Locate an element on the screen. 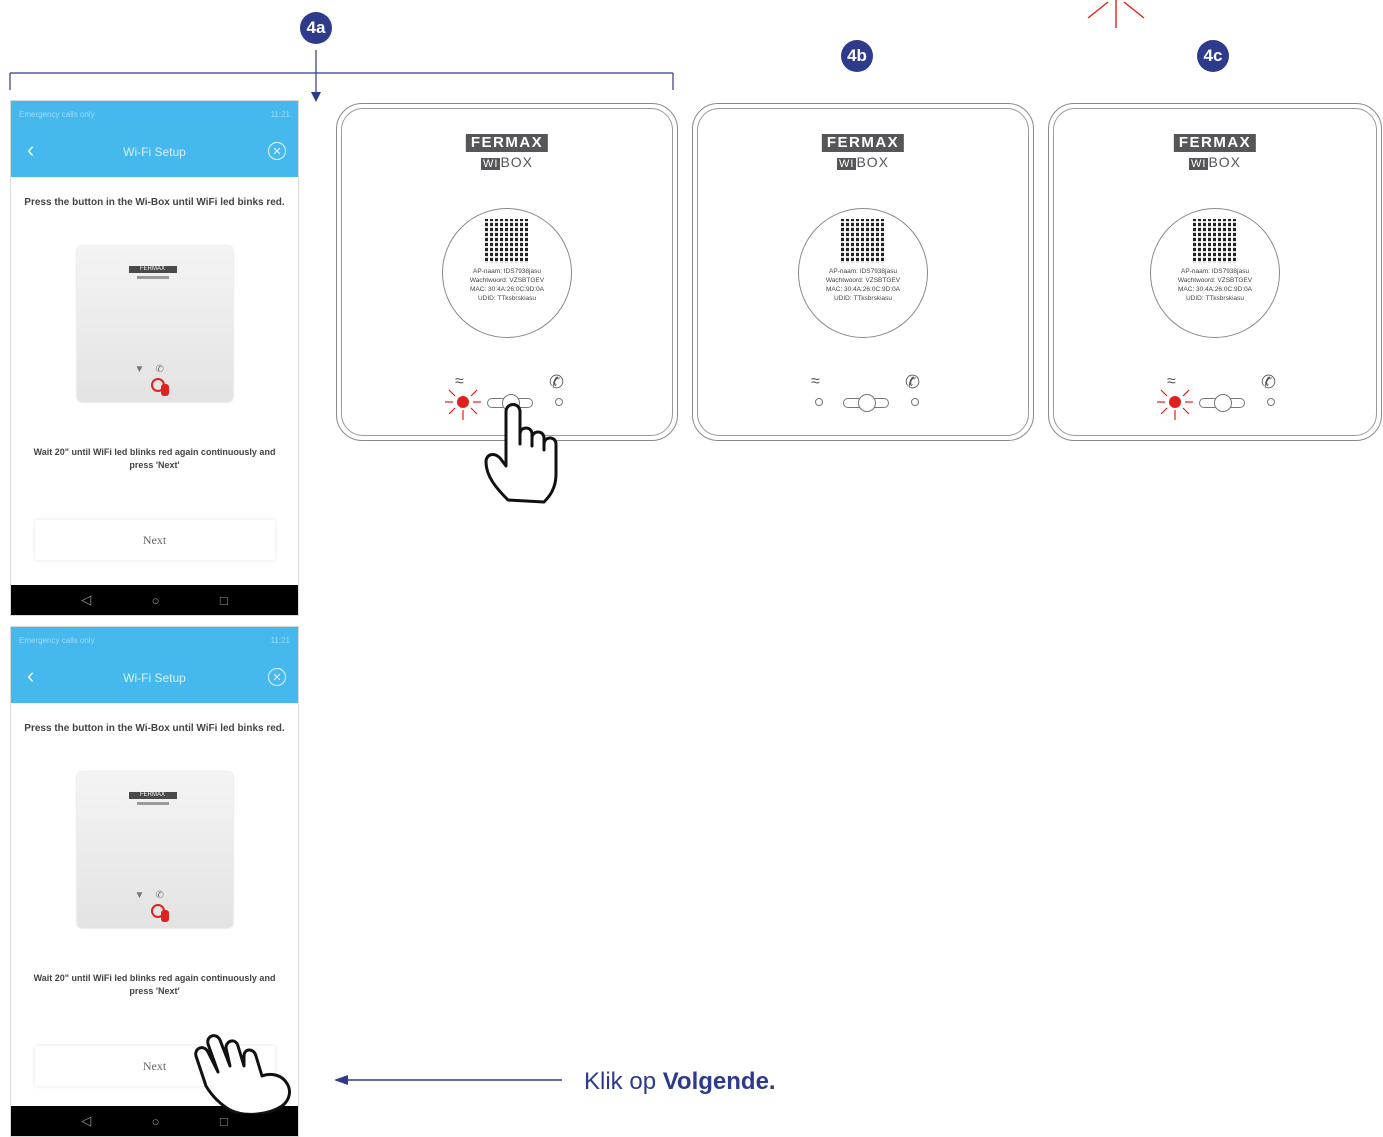 The image size is (1383, 1137). android-nav-bar: ◁ ○ □ is located at coordinates (154, 600).